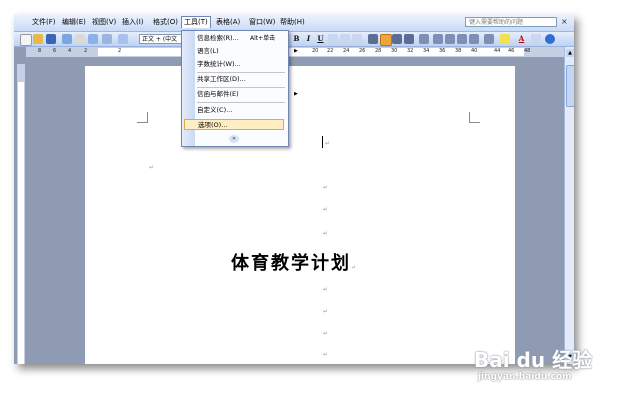 The height and width of the screenshot is (404, 617). Describe the element at coordinates (196, 22) in the screenshot. I see `menu-tools: 工具(T)` at that location.